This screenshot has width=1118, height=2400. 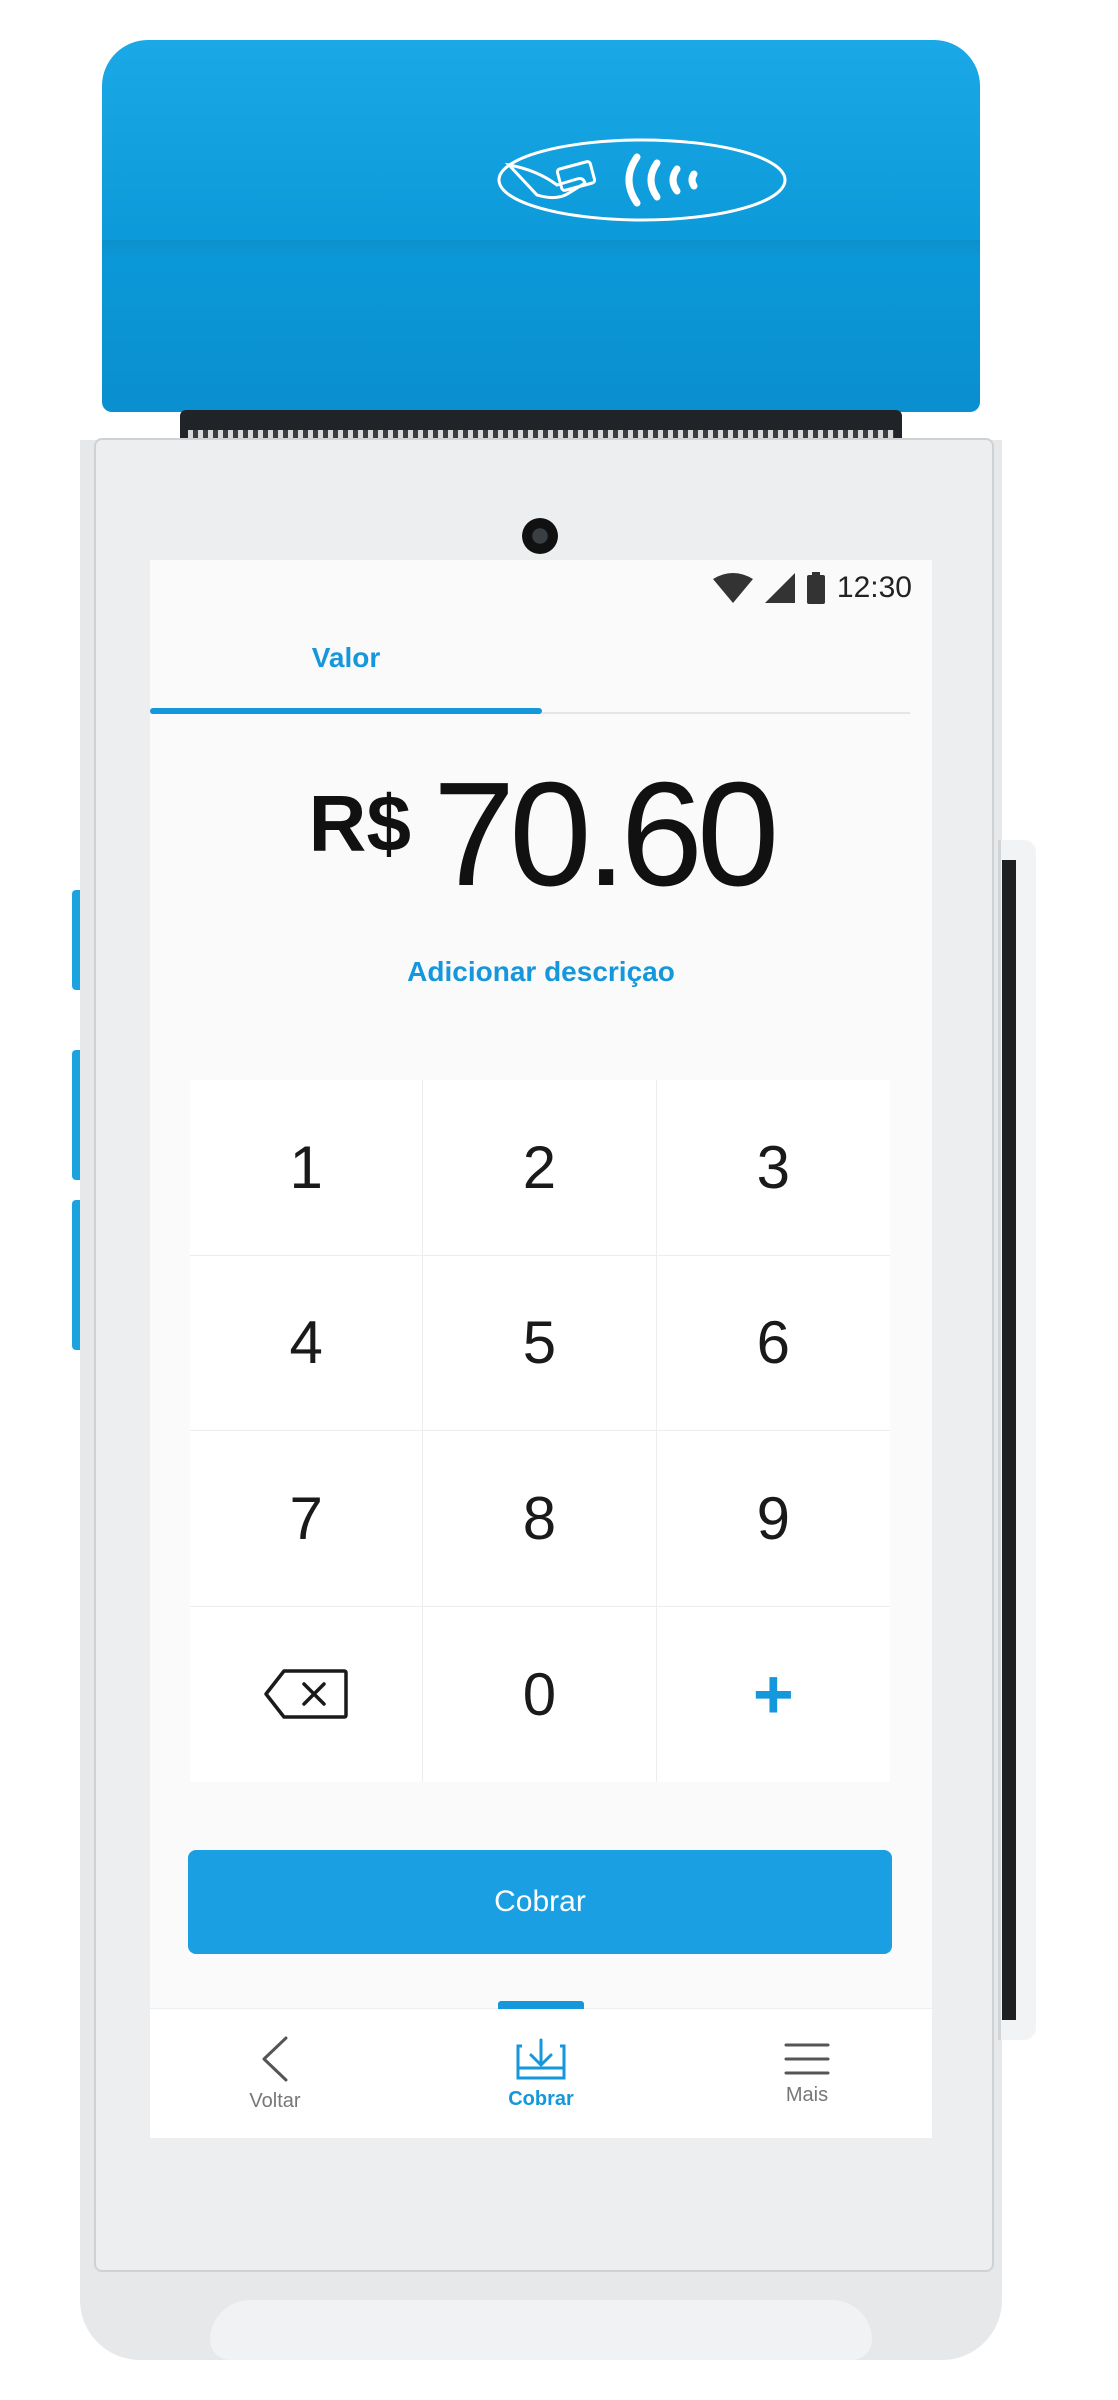 I want to click on status-time: 12:30, so click(x=874, y=587).